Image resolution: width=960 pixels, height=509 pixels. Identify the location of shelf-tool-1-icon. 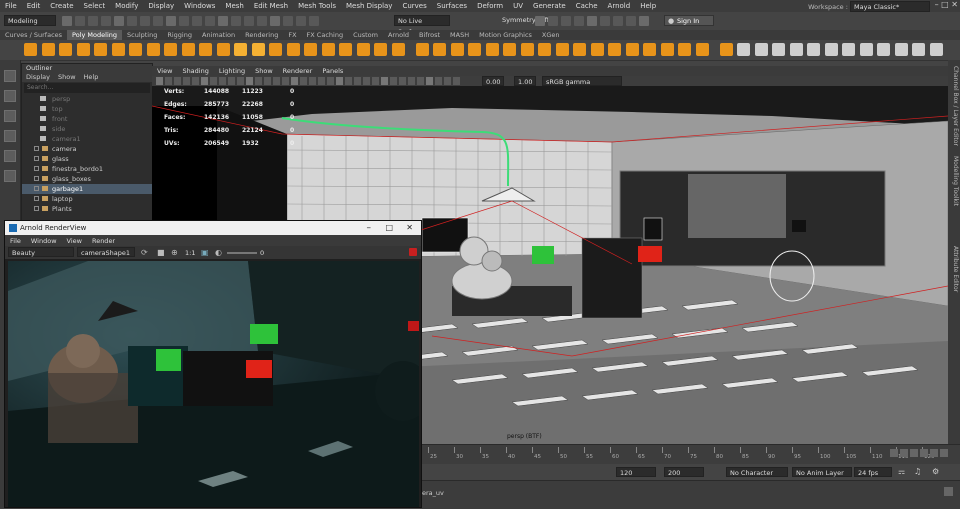
(30, 49).